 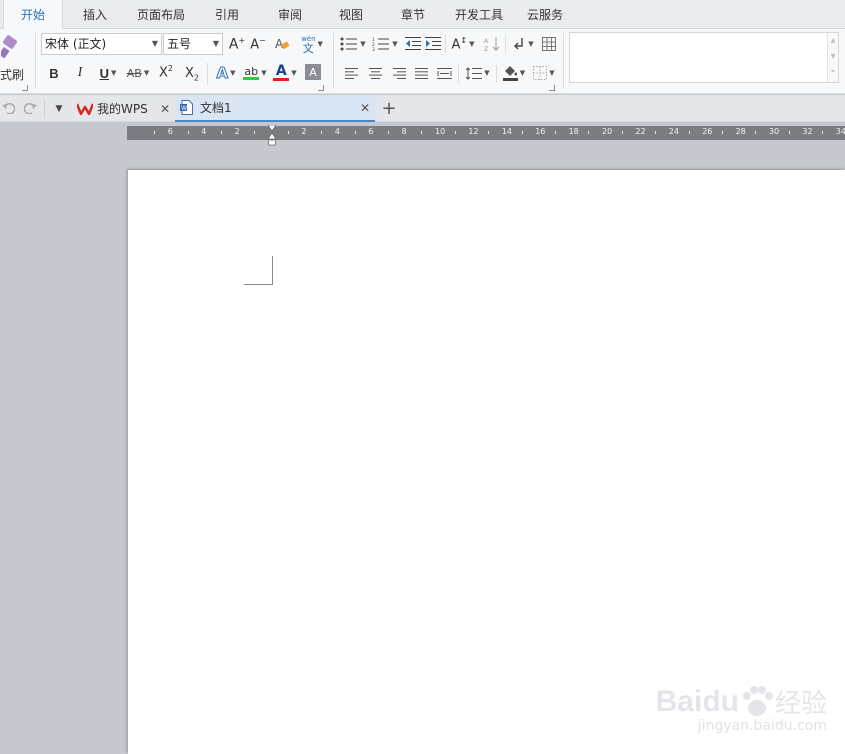 I want to click on document-tab-bar: ▼ 我的WPS ✕ W 文档1 ✕ +, so click(x=422, y=108).